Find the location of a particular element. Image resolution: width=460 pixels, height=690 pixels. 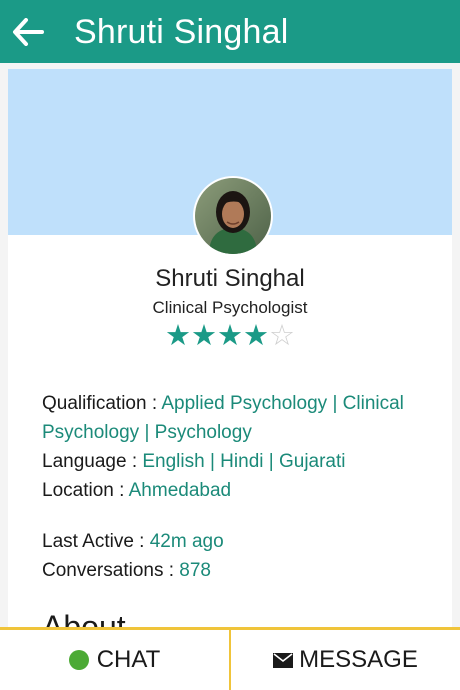

last-active-row: Last Active : 42m ago is located at coordinates (242, 541).